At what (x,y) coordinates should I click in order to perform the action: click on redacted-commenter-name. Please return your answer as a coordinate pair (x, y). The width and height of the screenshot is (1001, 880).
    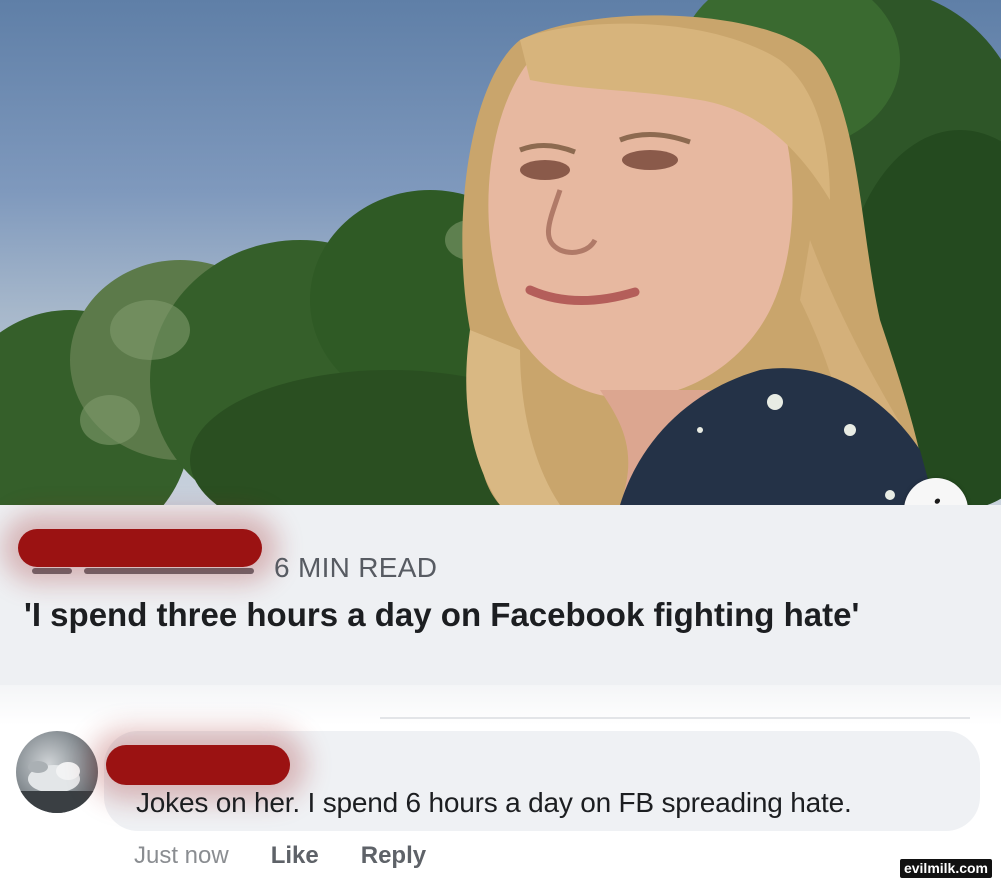
    Looking at the image, I should click on (198, 765).